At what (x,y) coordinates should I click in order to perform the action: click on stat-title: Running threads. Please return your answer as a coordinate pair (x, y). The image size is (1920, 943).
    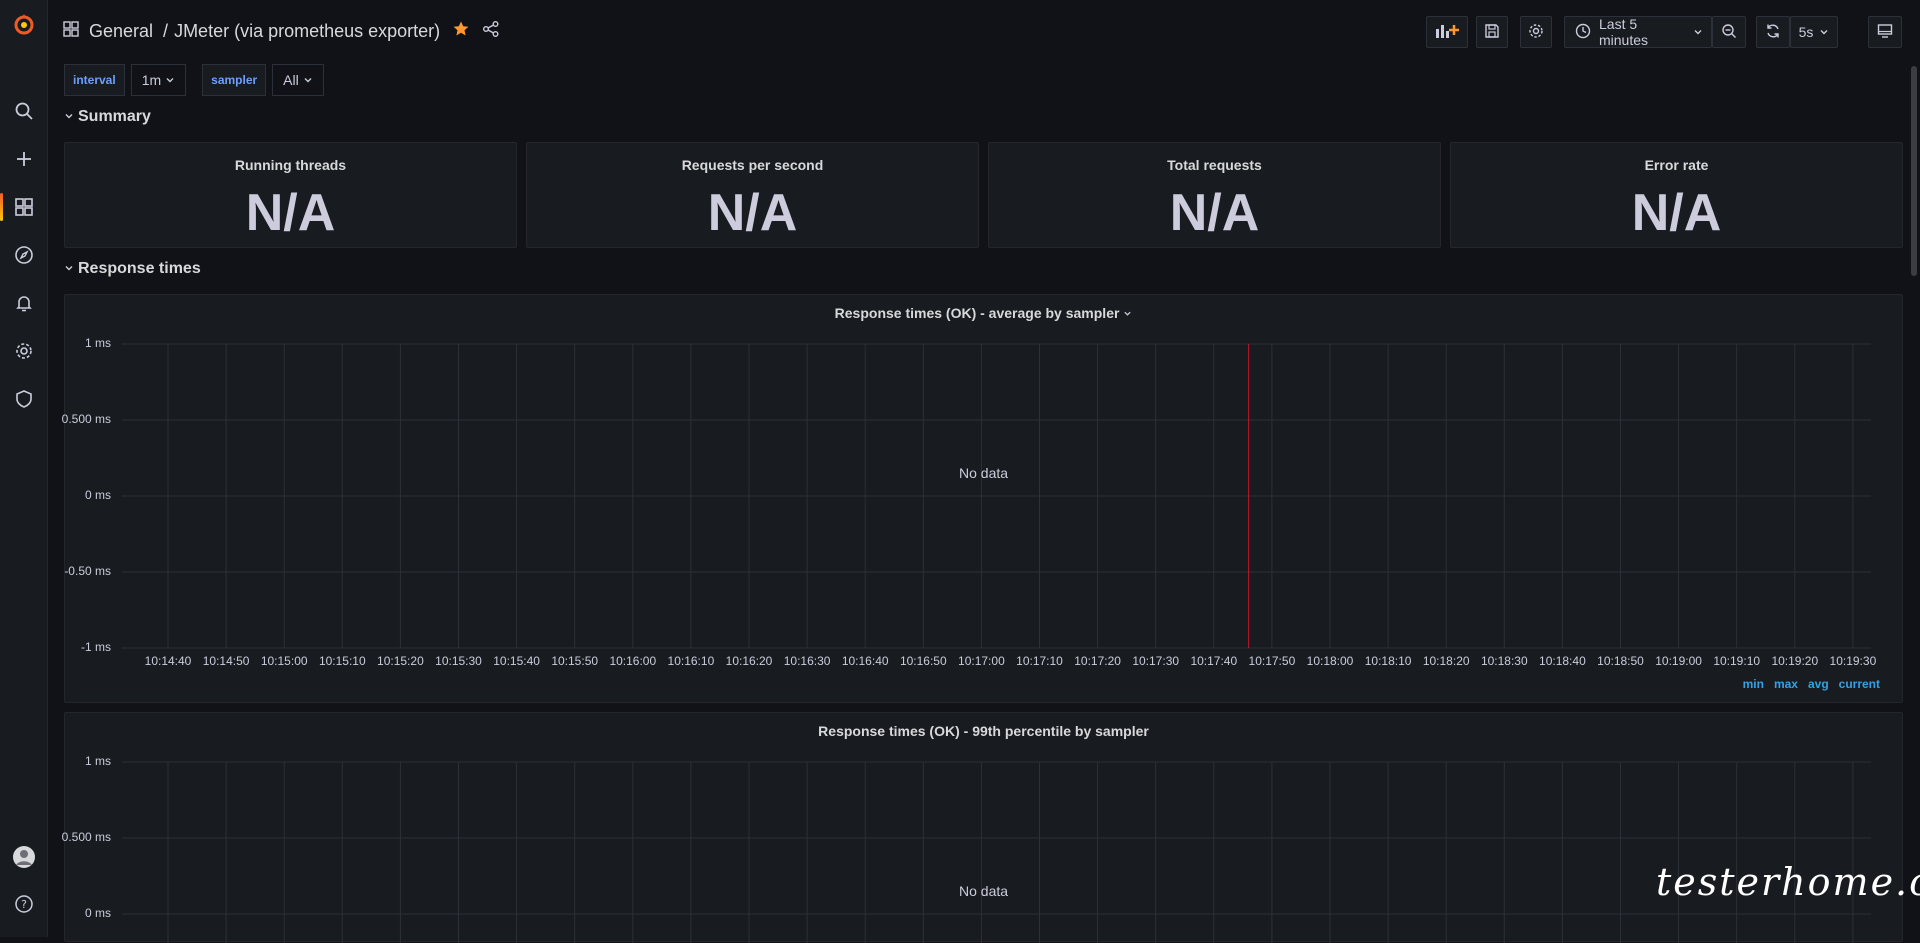
    Looking at the image, I should click on (290, 165).